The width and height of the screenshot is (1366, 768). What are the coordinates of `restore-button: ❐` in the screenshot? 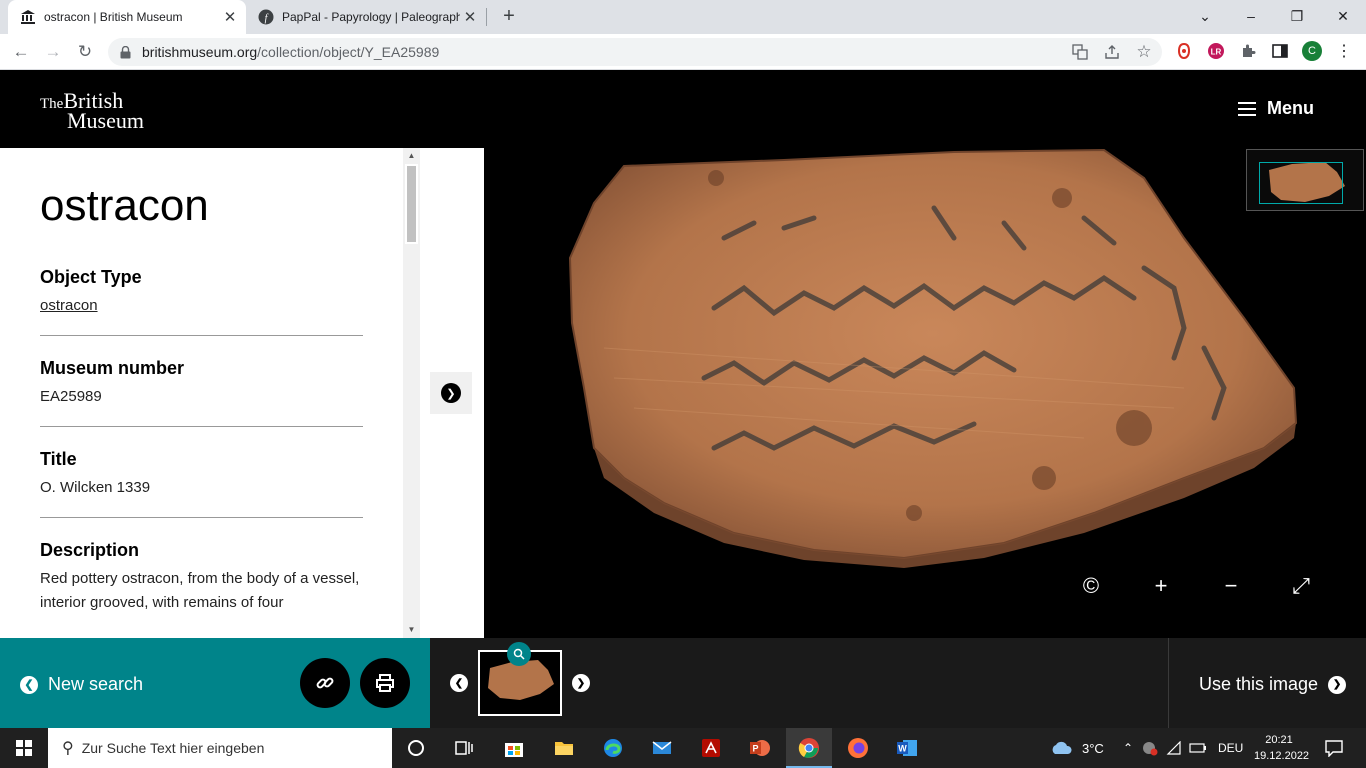 It's located at (1297, 16).